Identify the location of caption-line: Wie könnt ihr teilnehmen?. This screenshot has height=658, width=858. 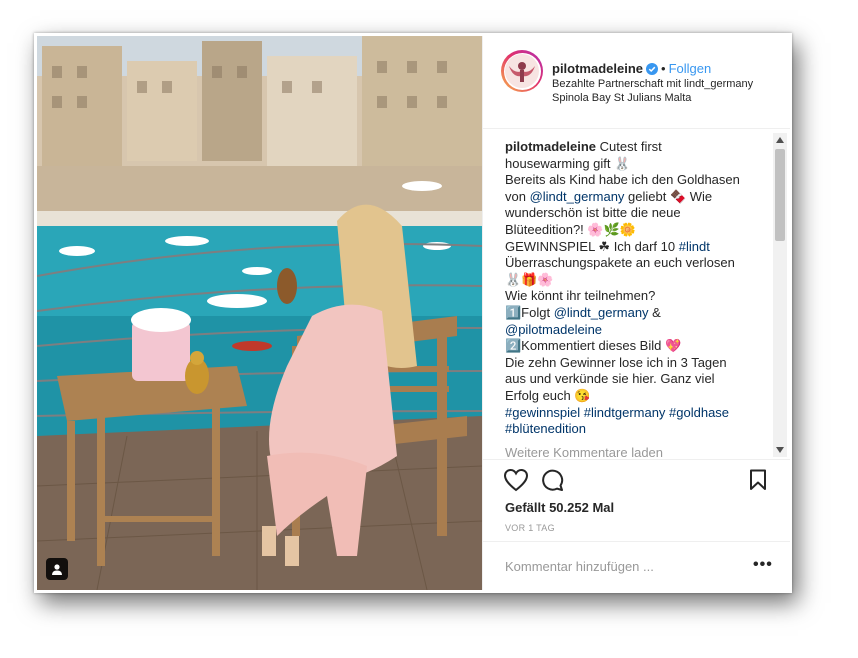
(580, 296).